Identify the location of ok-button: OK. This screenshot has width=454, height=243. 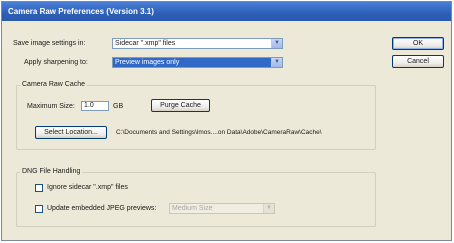
(418, 43).